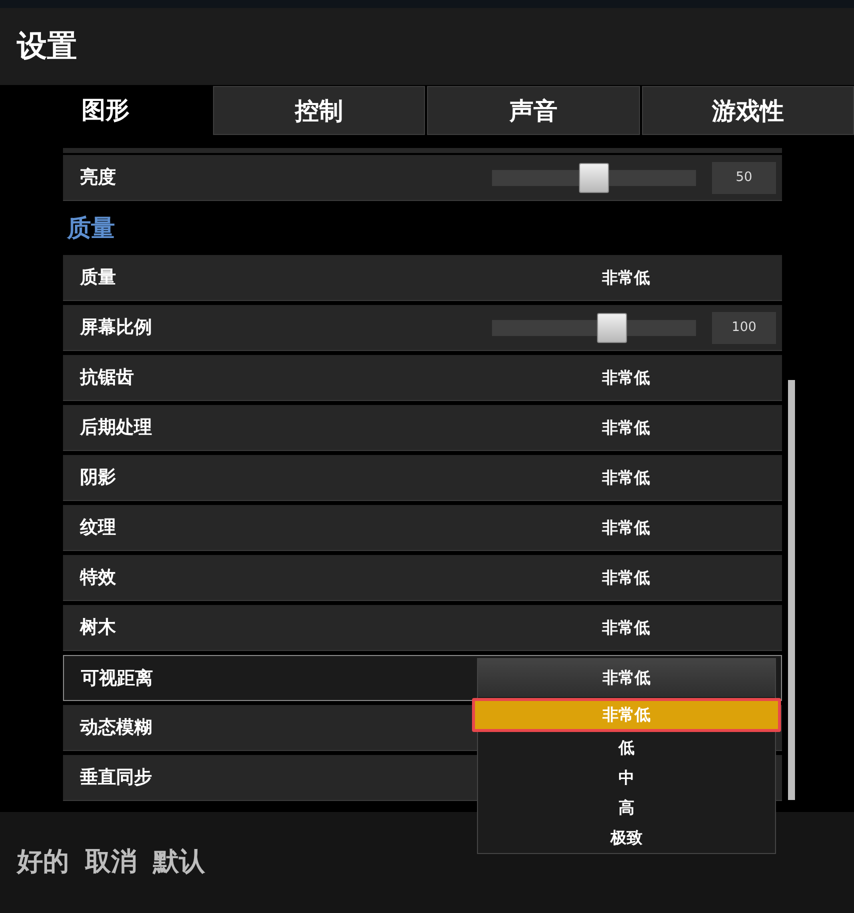 The height and width of the screenshot is (913, 854). Describe the element at coordinates (626, 678) in the screenshot. I see `dropdown-header: 非常低` at that location.